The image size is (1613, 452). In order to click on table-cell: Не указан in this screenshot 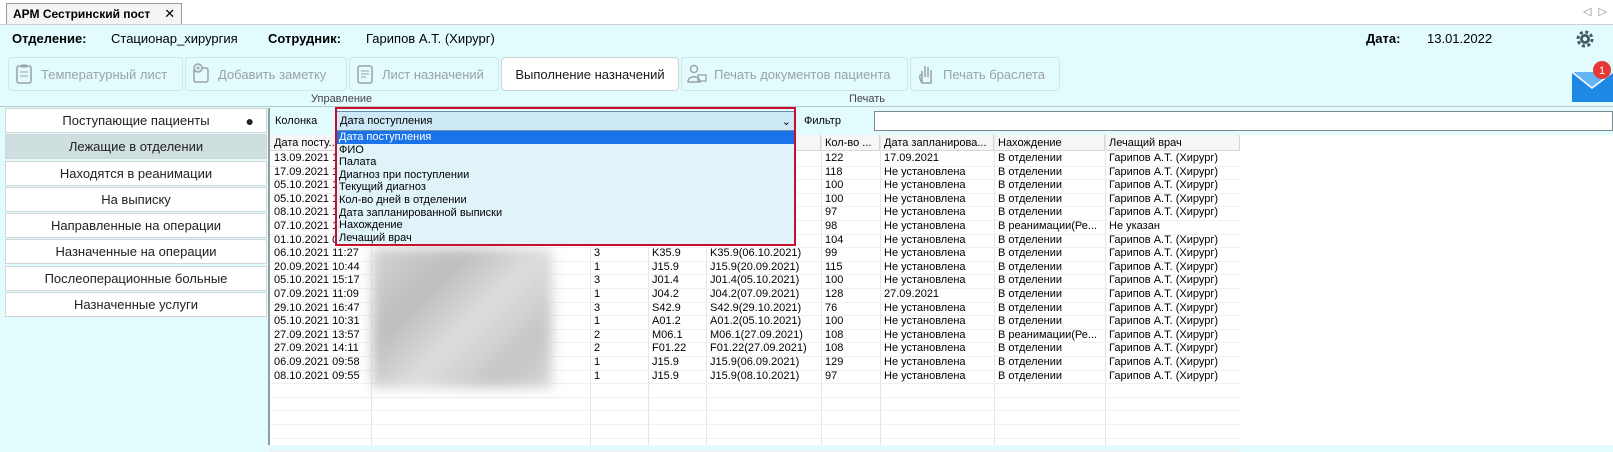, I will do `click(1134, 226)`.